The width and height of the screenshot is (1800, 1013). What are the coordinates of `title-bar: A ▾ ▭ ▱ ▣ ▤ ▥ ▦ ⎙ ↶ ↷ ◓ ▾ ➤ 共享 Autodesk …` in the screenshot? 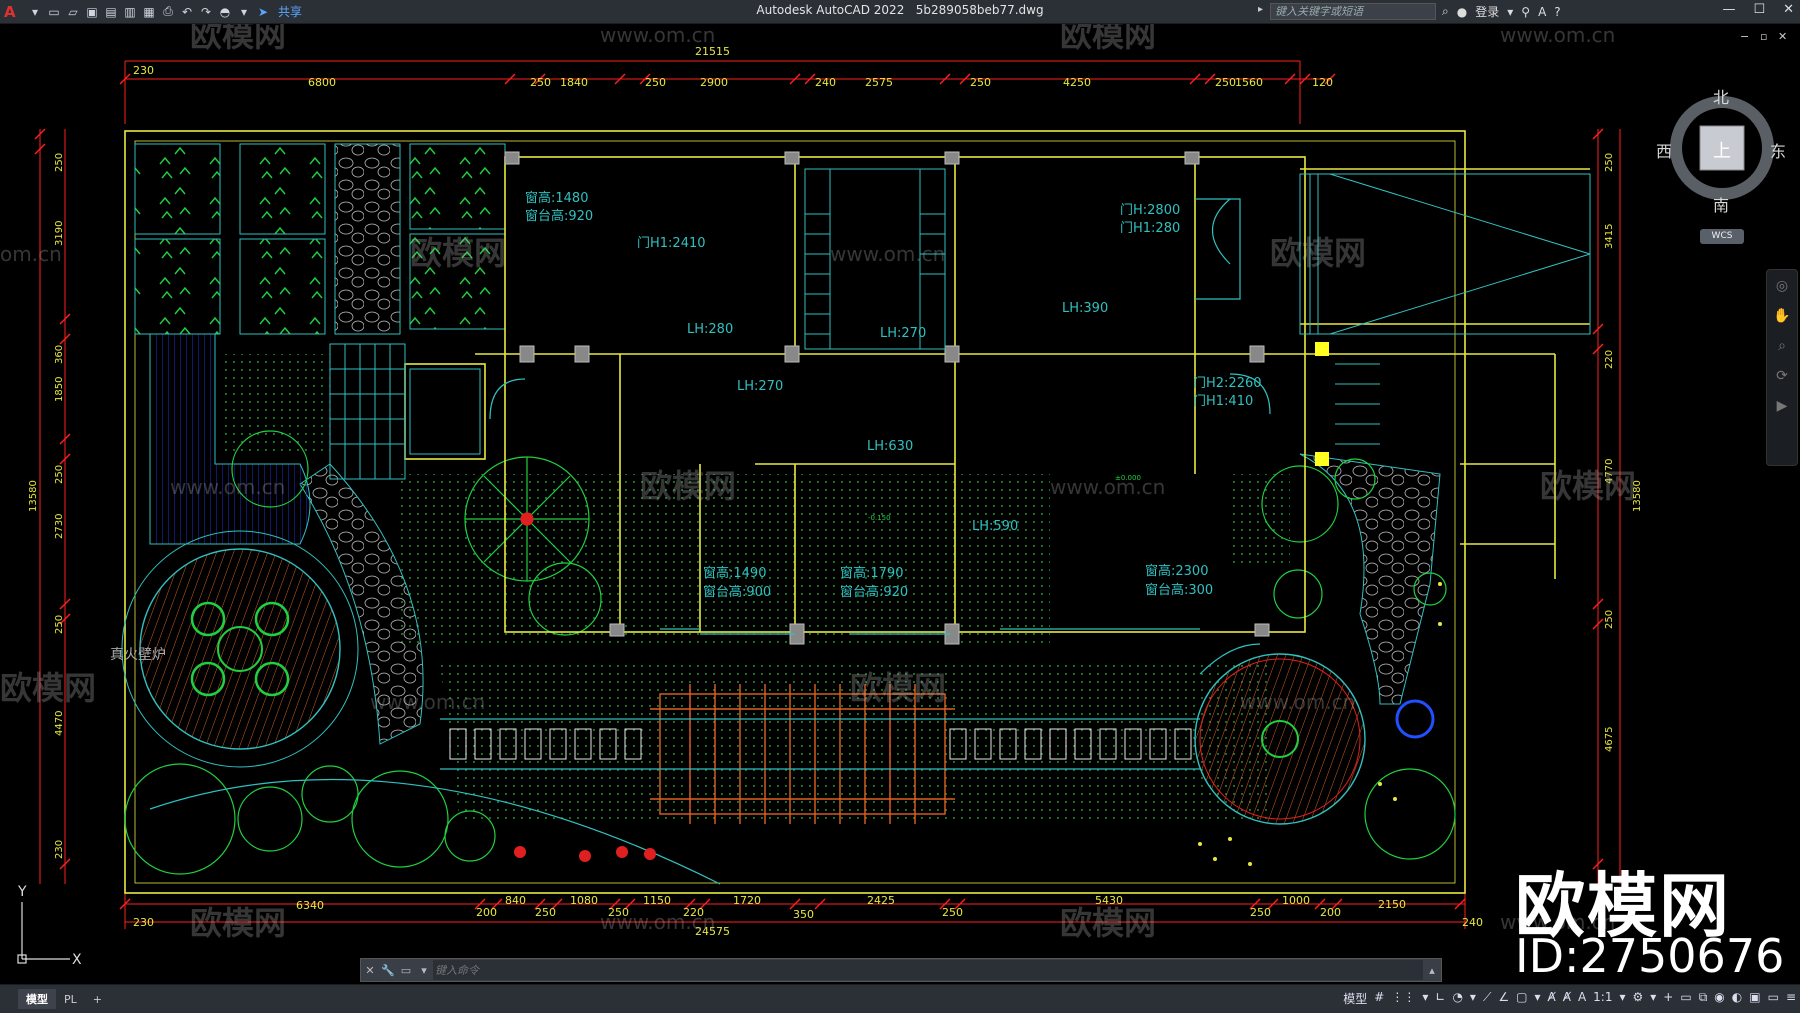 It's located at (900, 12).